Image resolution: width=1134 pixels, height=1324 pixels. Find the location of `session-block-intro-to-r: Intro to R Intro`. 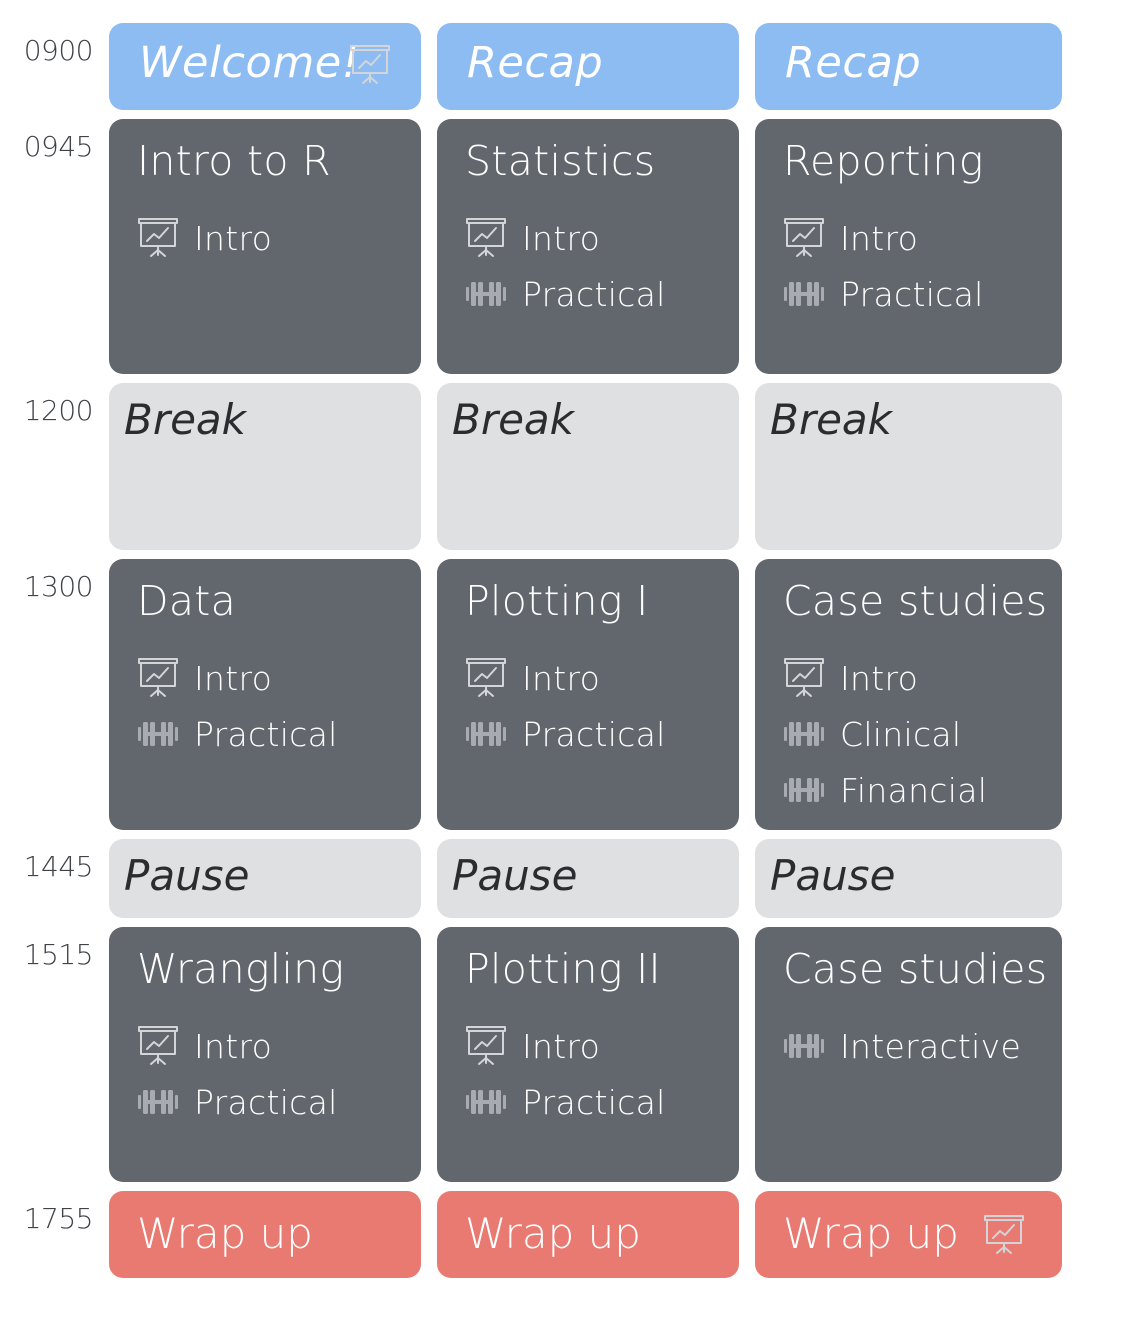

session-block-intro-to-r: Intro to R Intro is located at coordinates (265, 246).